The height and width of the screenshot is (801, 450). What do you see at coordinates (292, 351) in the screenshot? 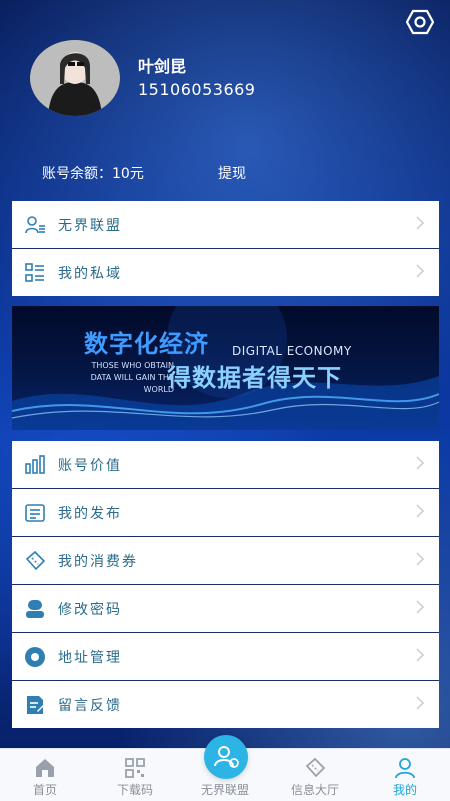
I see `banner-subtitle: DIGITAL ECONOMY` at bounding box center [292, 351].